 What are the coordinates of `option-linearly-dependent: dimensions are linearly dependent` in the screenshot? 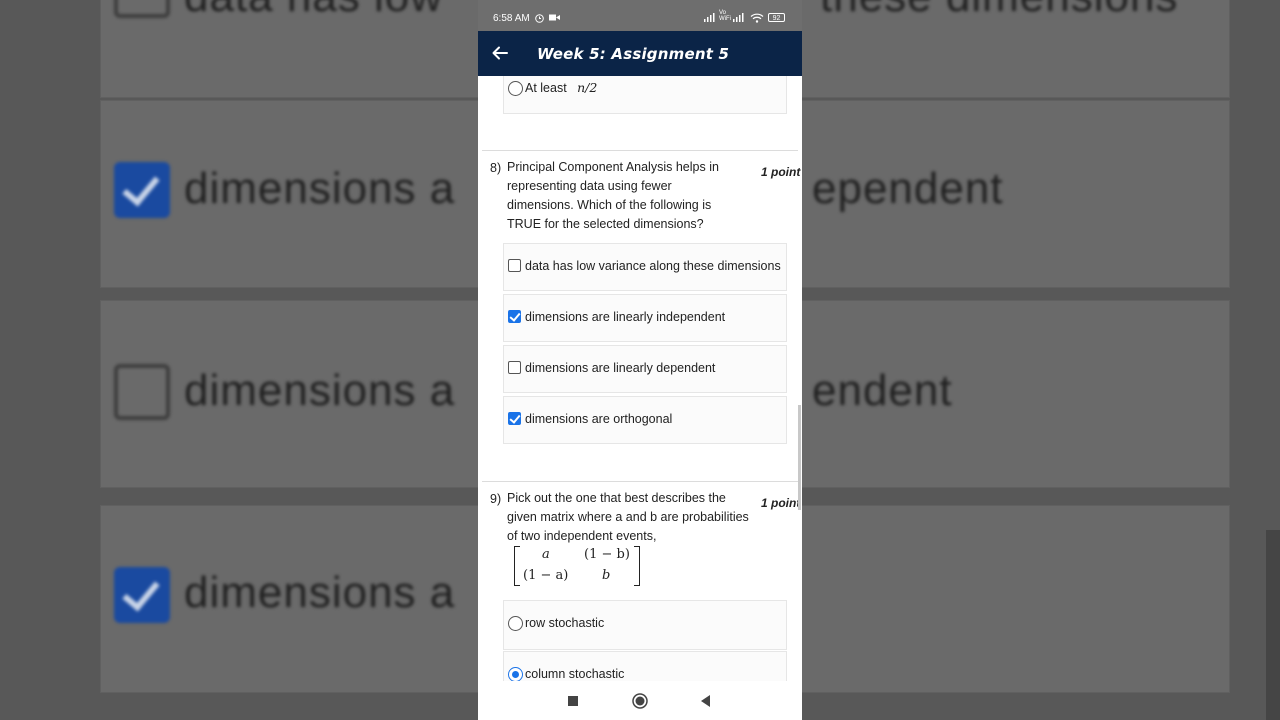 It's located at (645, 369).